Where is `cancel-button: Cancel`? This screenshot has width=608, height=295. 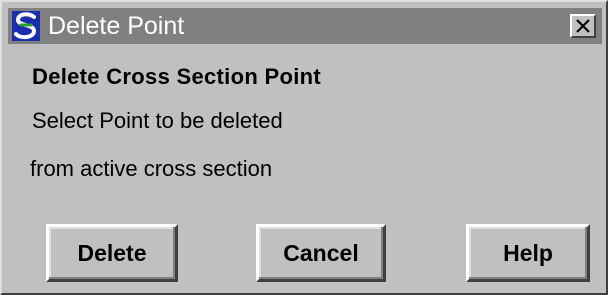 cancel-button: Cancel is located at coordinates (321, 253).